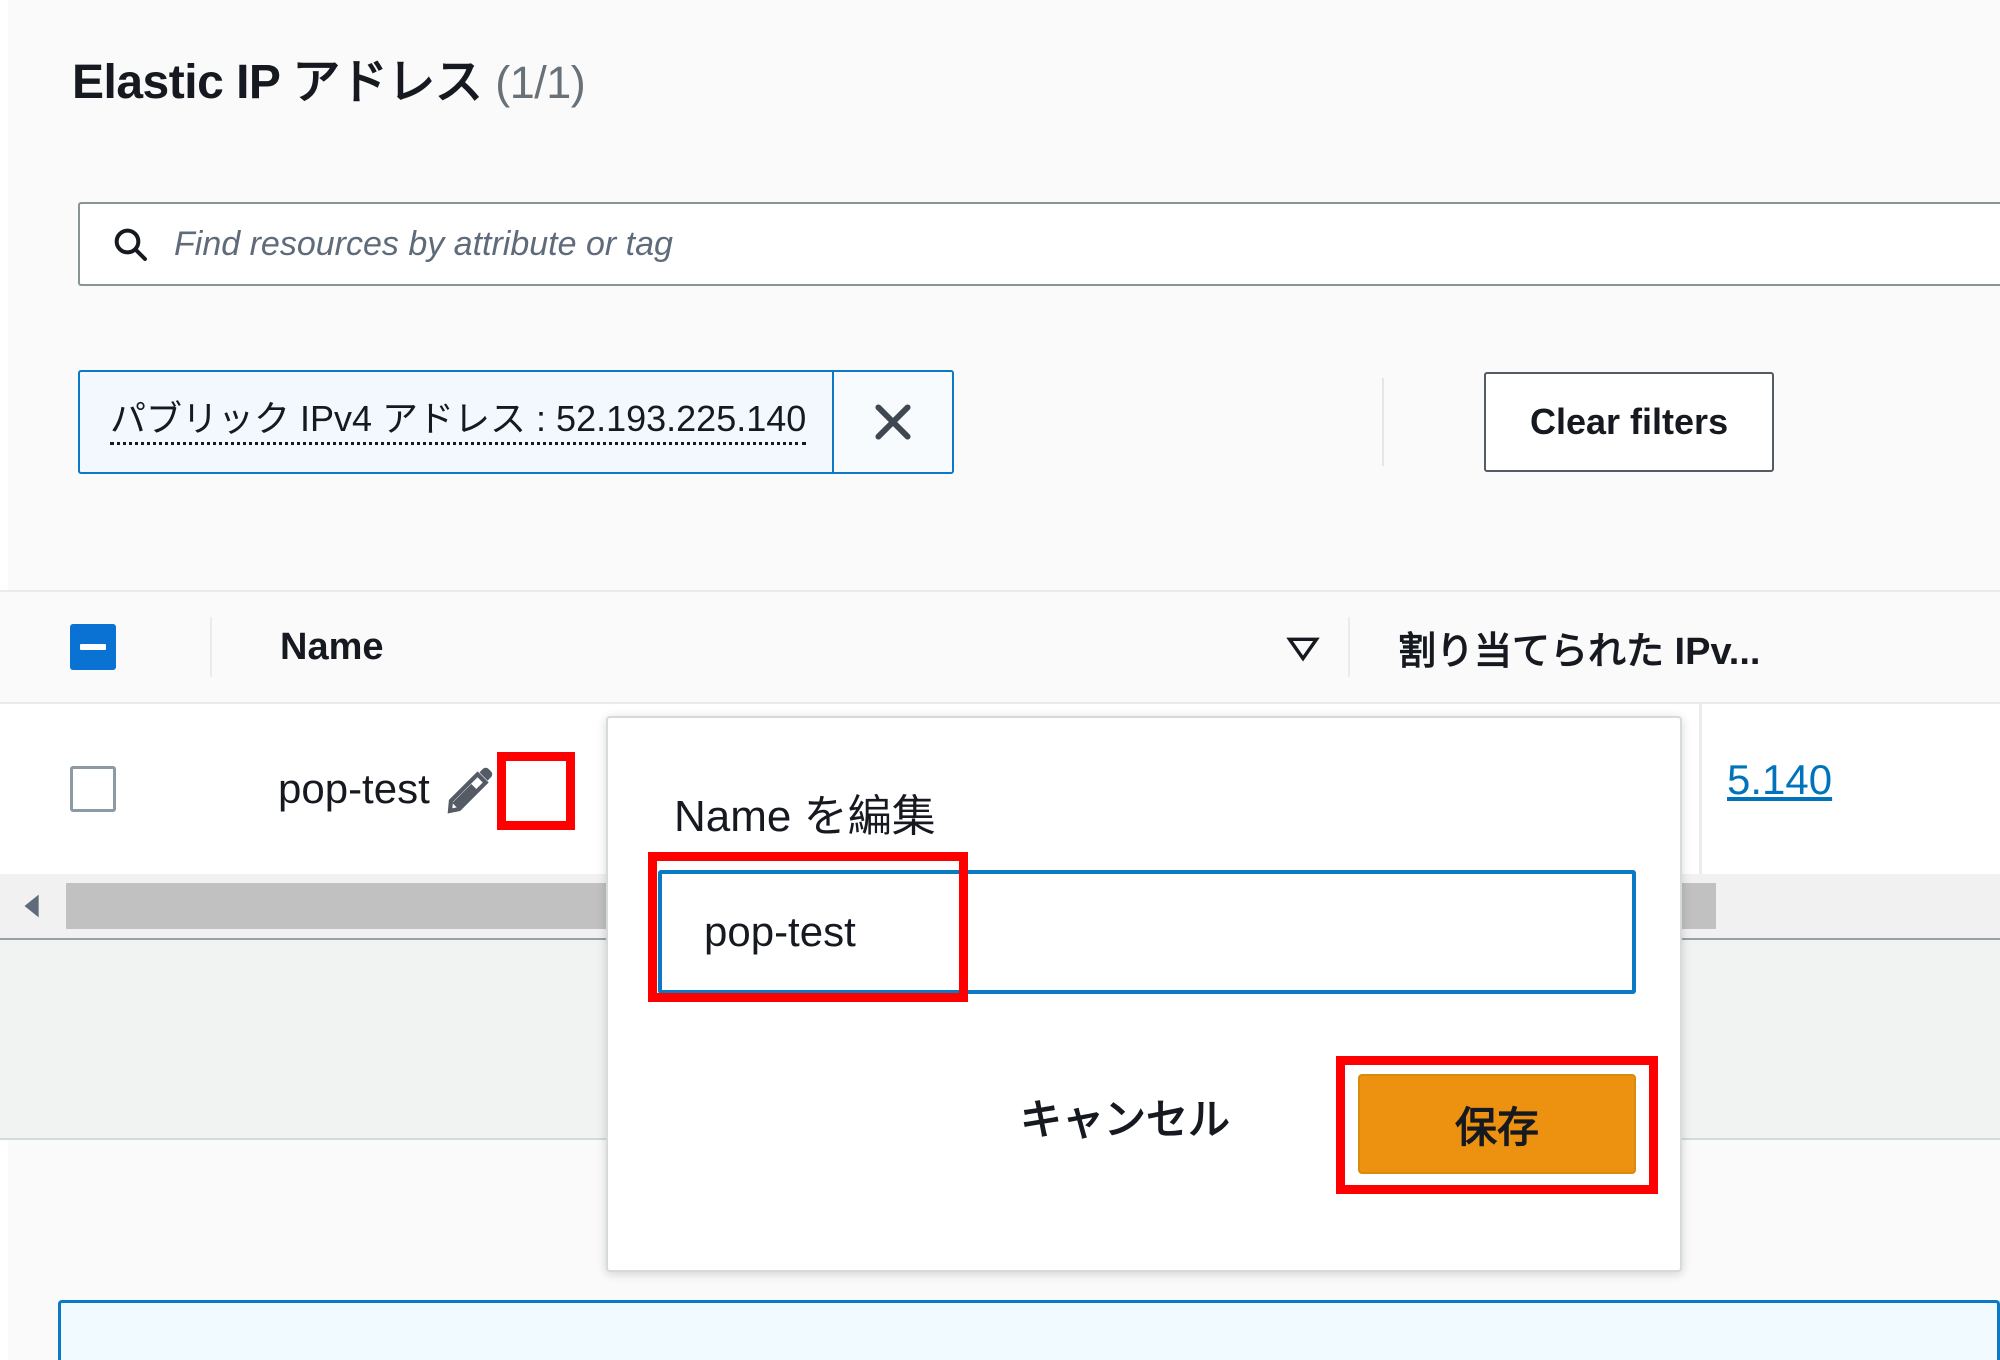  What do you see at coordinates (471, 789) in the screenshot?
I see `pencil-icon` at bounding box center [471, 789].